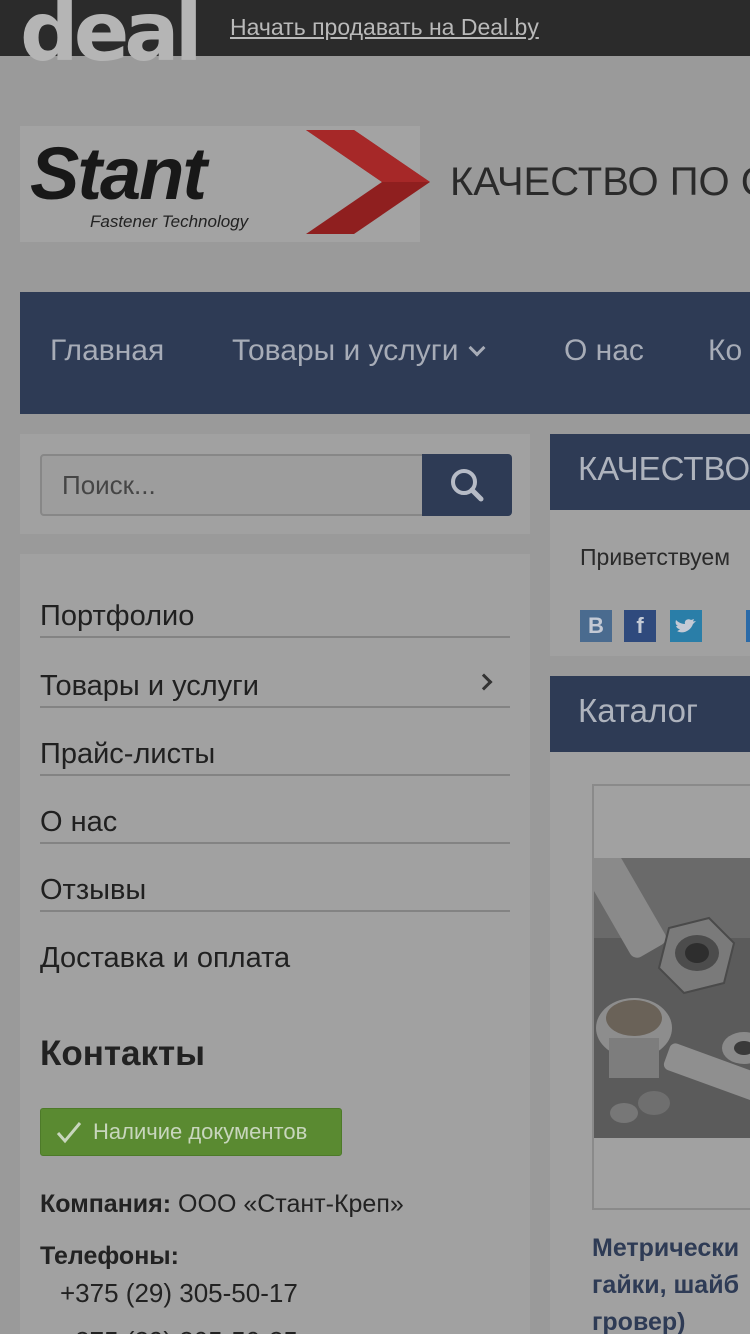  I want to click on twitter-share-icon, so click(686, 626).